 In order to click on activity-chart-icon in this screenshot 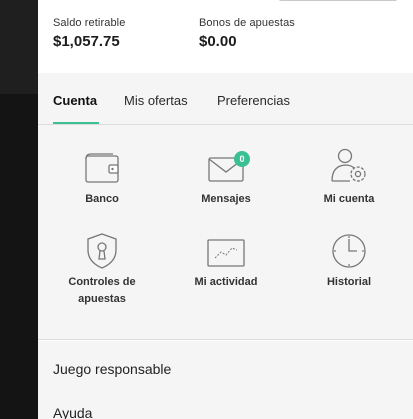, I will do `click(226, 253)`.